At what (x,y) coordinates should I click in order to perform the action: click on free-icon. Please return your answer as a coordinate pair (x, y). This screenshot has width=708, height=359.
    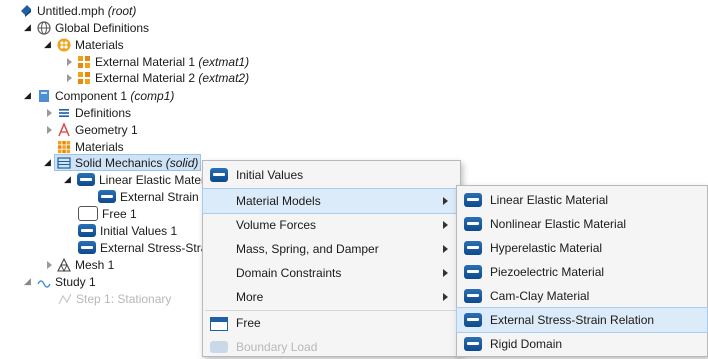
    Looking at the image, I should click on (219, 324).